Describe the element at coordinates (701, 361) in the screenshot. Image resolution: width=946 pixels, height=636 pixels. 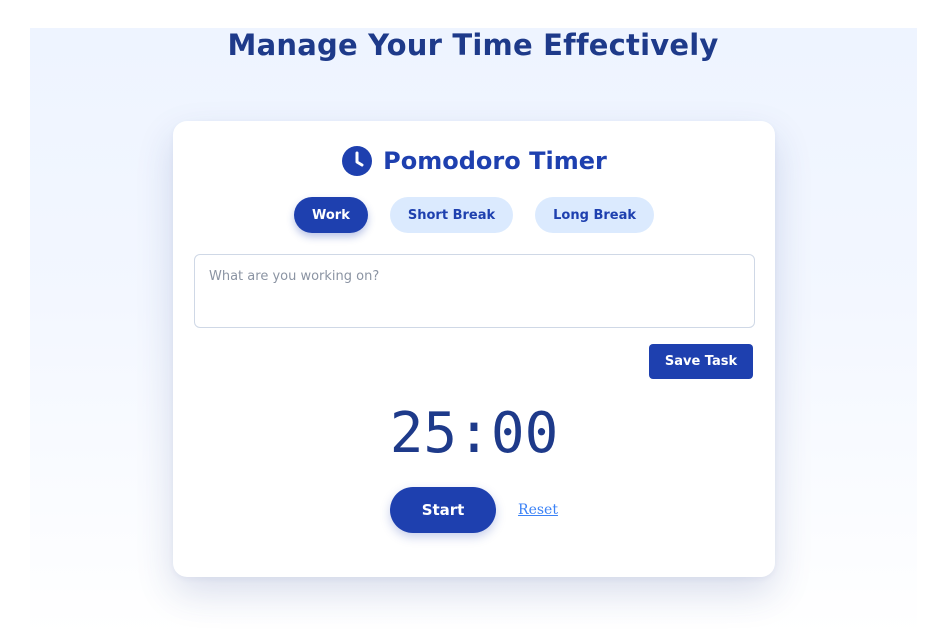
I see `save-task-button: Save Task` at that location.